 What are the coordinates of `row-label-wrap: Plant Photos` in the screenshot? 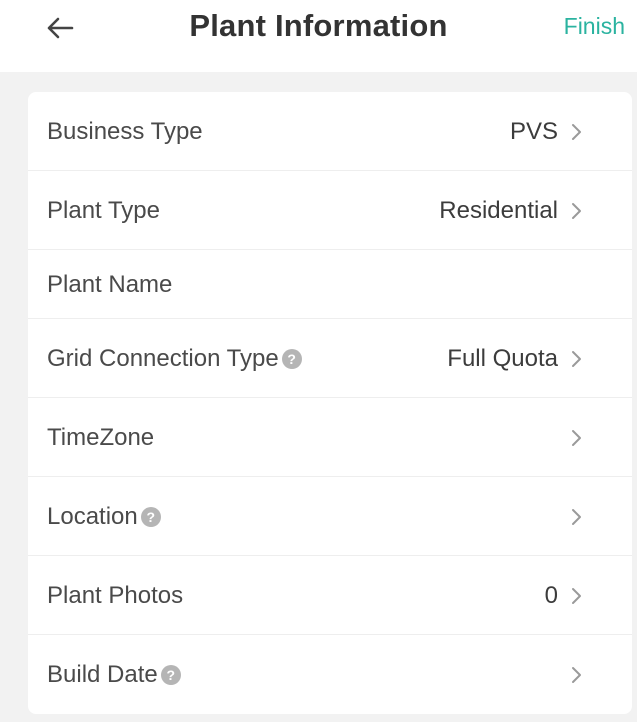 It's located at (115, 596).